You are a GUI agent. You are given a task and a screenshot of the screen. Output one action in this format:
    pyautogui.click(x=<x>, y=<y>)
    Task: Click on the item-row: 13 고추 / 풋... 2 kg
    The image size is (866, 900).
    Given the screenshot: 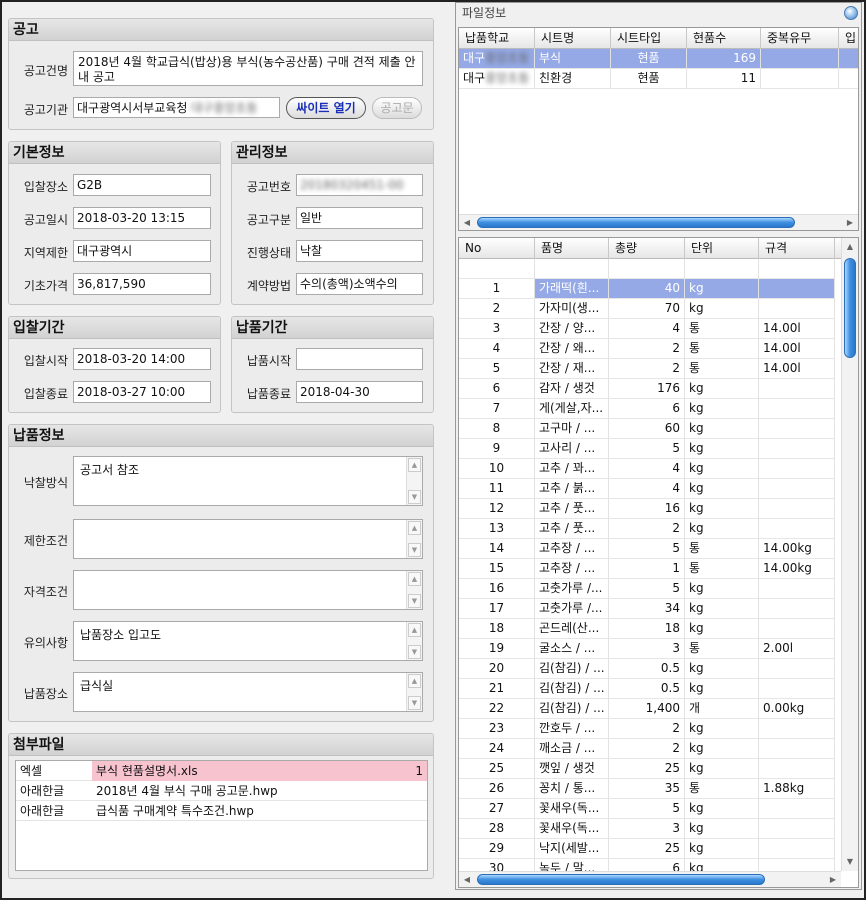 What is the action you would take?
    pyautogui.click(x=650, y=529)
    